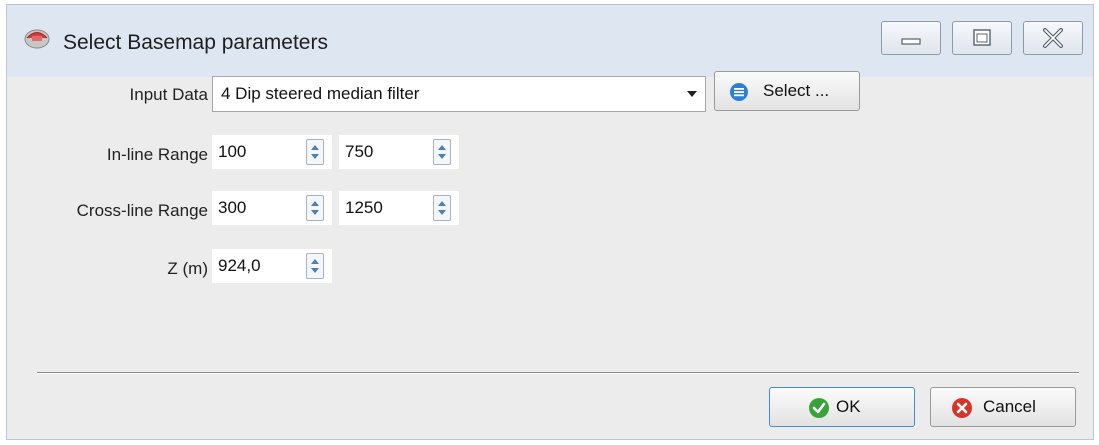 The height and width of the screenshot is (445, 1099). I want to click on z-stepper, so click(315, 266).